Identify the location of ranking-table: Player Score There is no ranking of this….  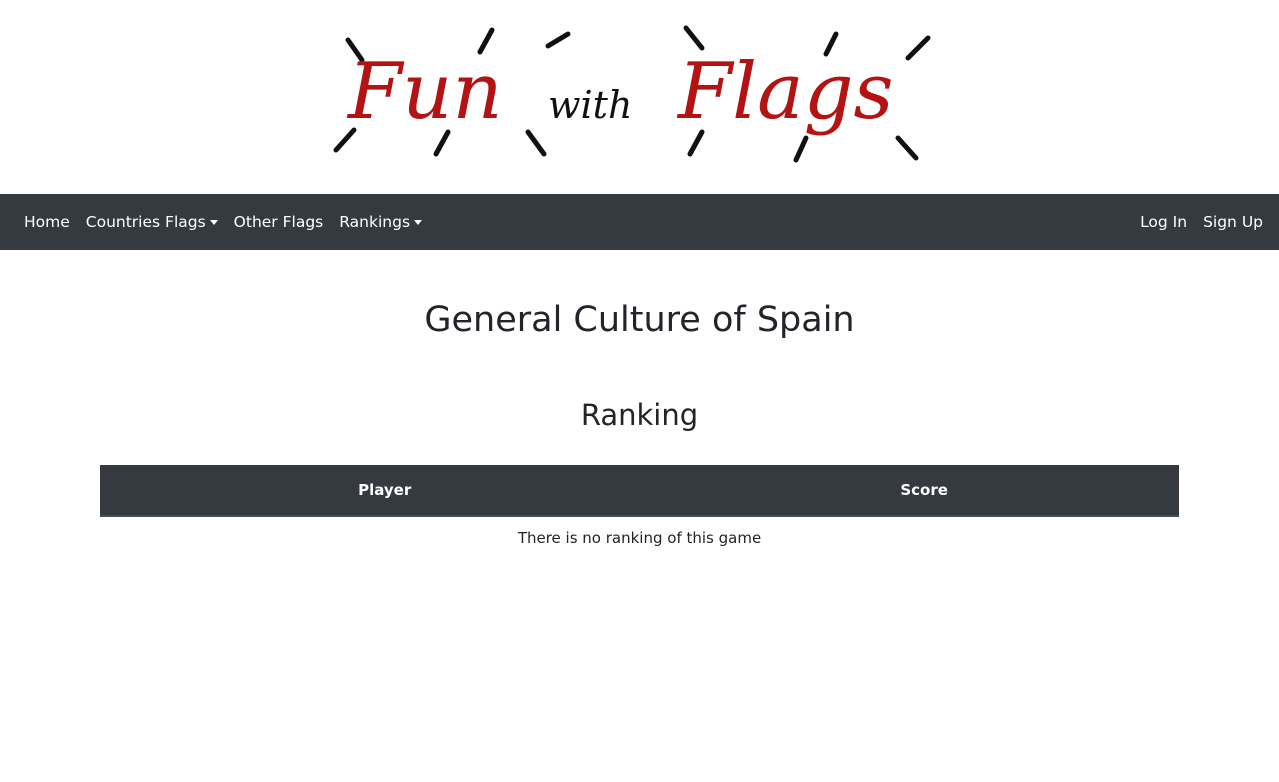
(639, 506).